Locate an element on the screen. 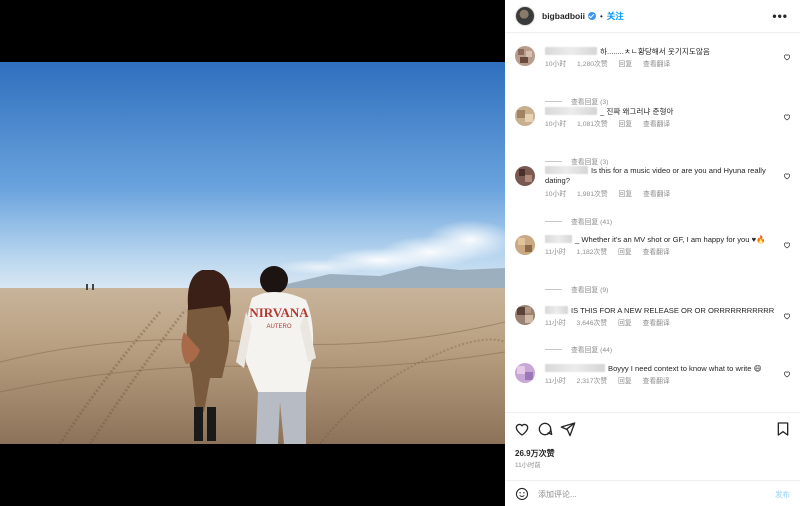 This screenshot has width=800, height=506. comment-meta: 10小时 1,280次赞 回复 查看翻译 is located at coordinates (660, 65).